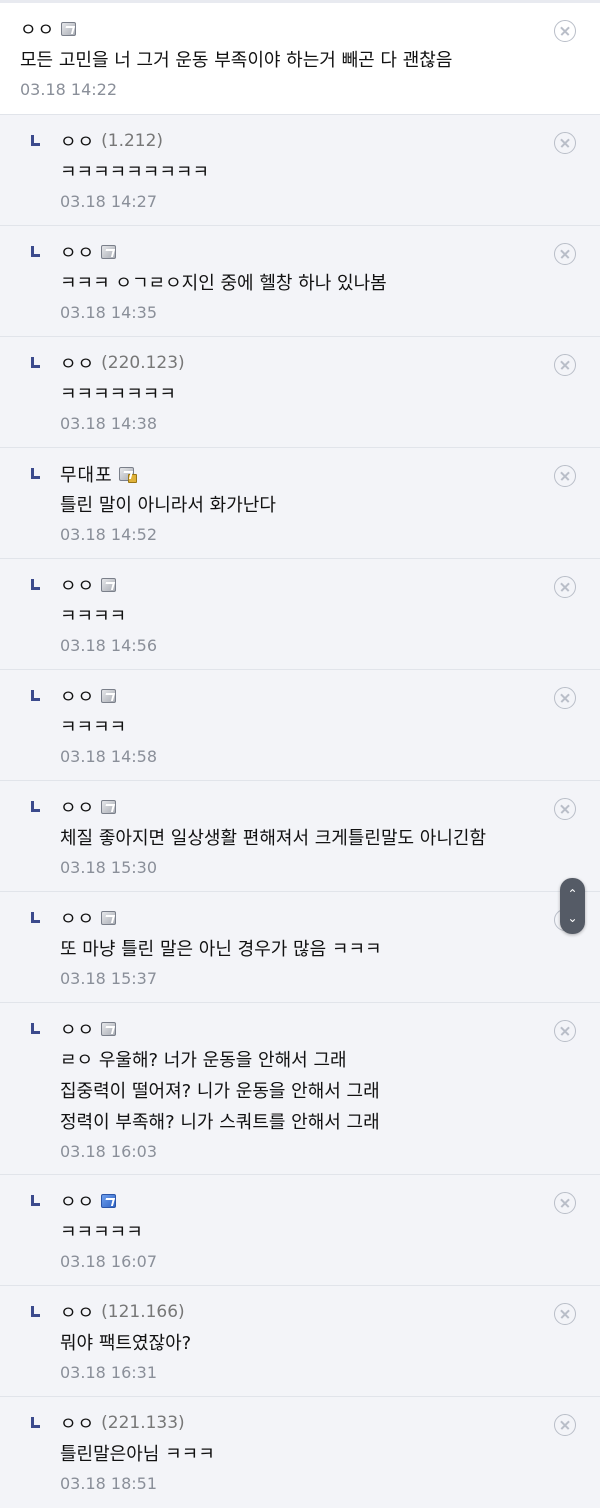  What do you see at coordinates (108, 1261) in the screenshot?
I see `comment-date: 03.18 16:07` at bounding box center [108, 1261].